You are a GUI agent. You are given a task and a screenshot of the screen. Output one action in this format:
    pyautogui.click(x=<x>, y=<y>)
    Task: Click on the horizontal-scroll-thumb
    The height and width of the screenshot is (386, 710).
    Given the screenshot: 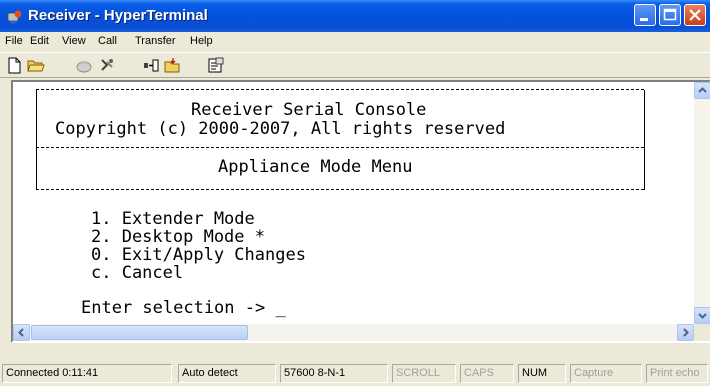 What is the action you would take?
    pyautogui.click(x=139, y=332)
    